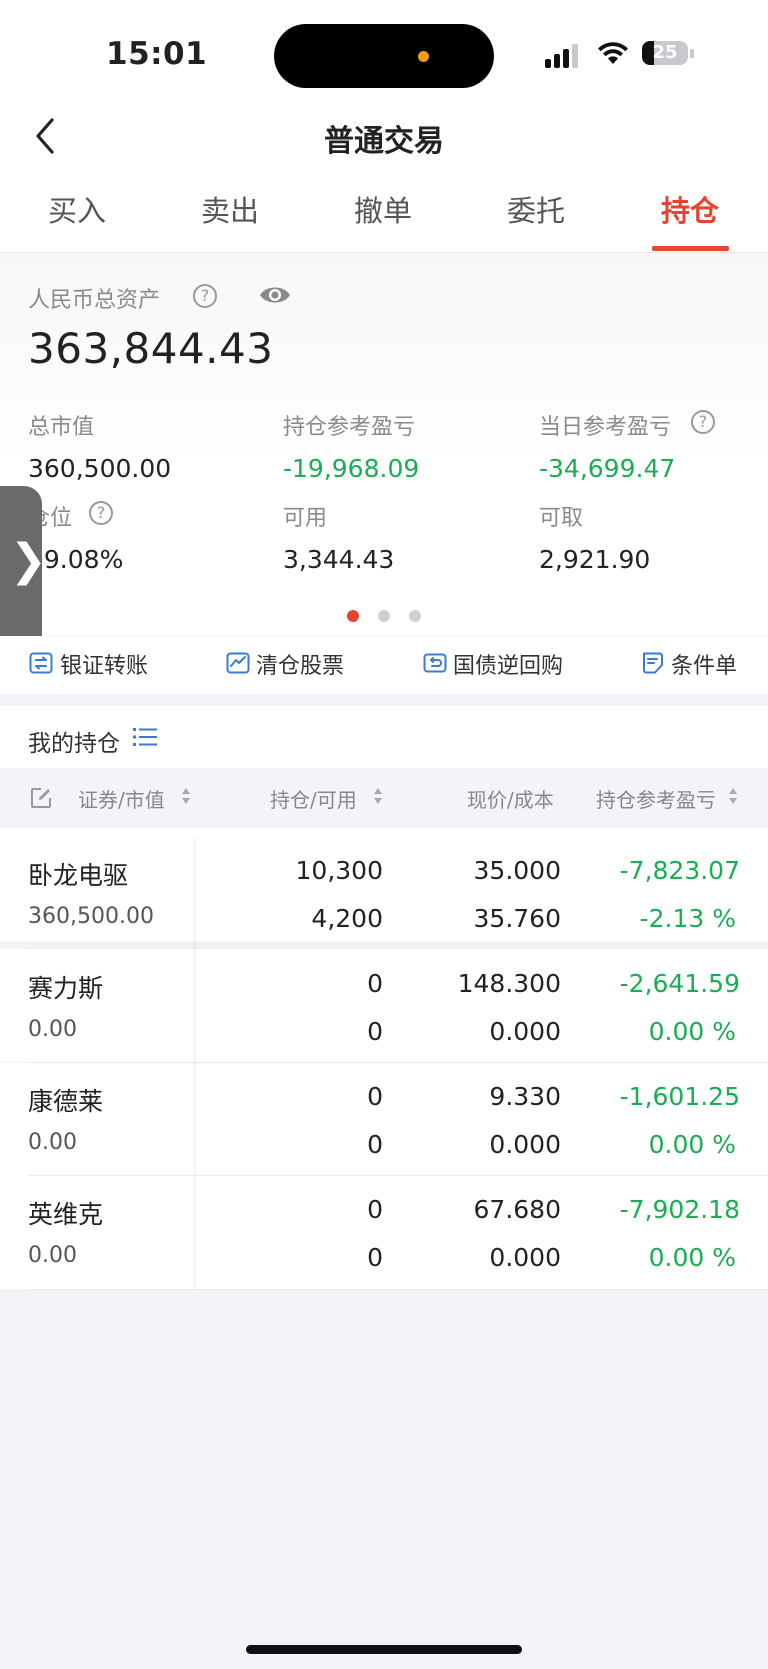  I want to click on battery-cap, so click(692, 53).